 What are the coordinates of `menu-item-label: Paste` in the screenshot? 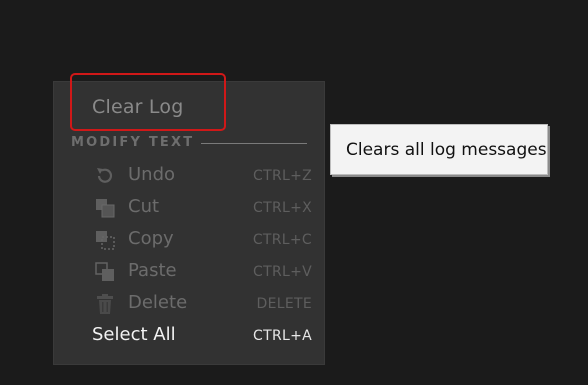 It's located at (152, 270).